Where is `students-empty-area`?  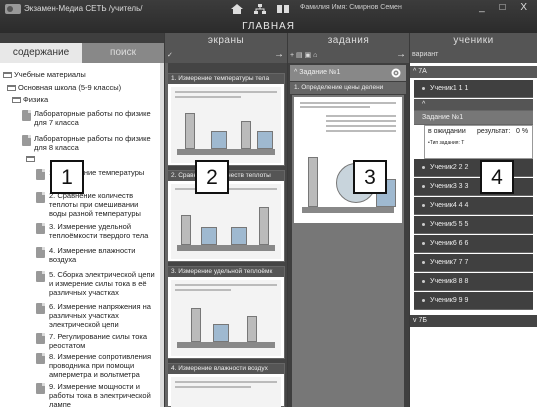
students-empty-area is located at coordinates (473, 367).